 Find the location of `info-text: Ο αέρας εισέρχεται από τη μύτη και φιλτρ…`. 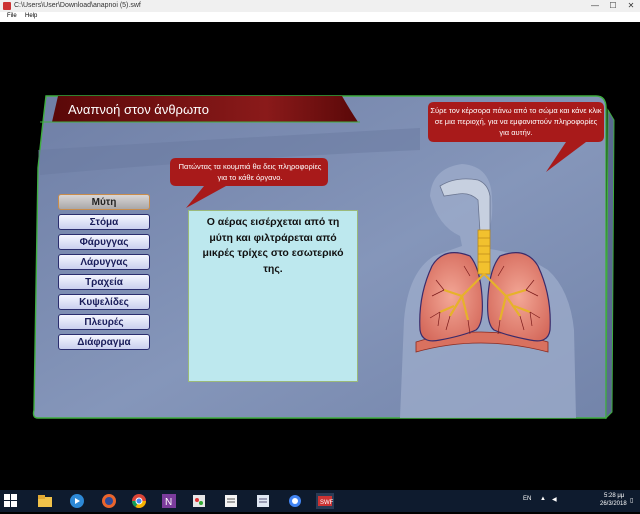

info-text: Ο αέρας εισέρχεται από τη μύτη και φιλτρ… is located at coordinates (273, 245).